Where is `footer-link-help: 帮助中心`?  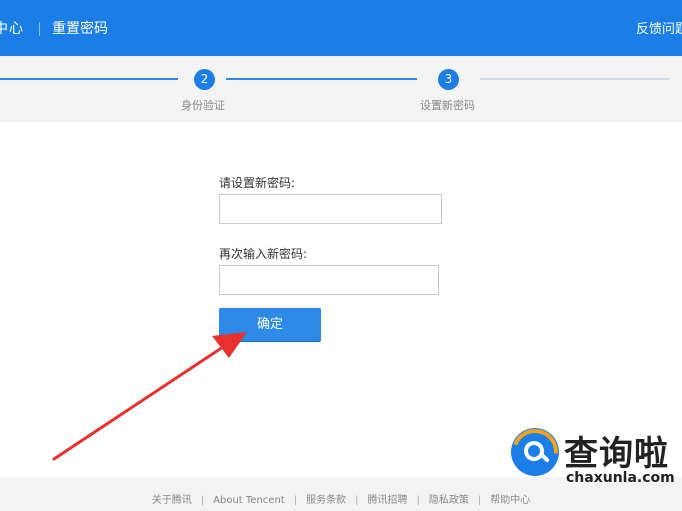 footer-link-help: 帮助中心 is located at coordinates (510, 500).